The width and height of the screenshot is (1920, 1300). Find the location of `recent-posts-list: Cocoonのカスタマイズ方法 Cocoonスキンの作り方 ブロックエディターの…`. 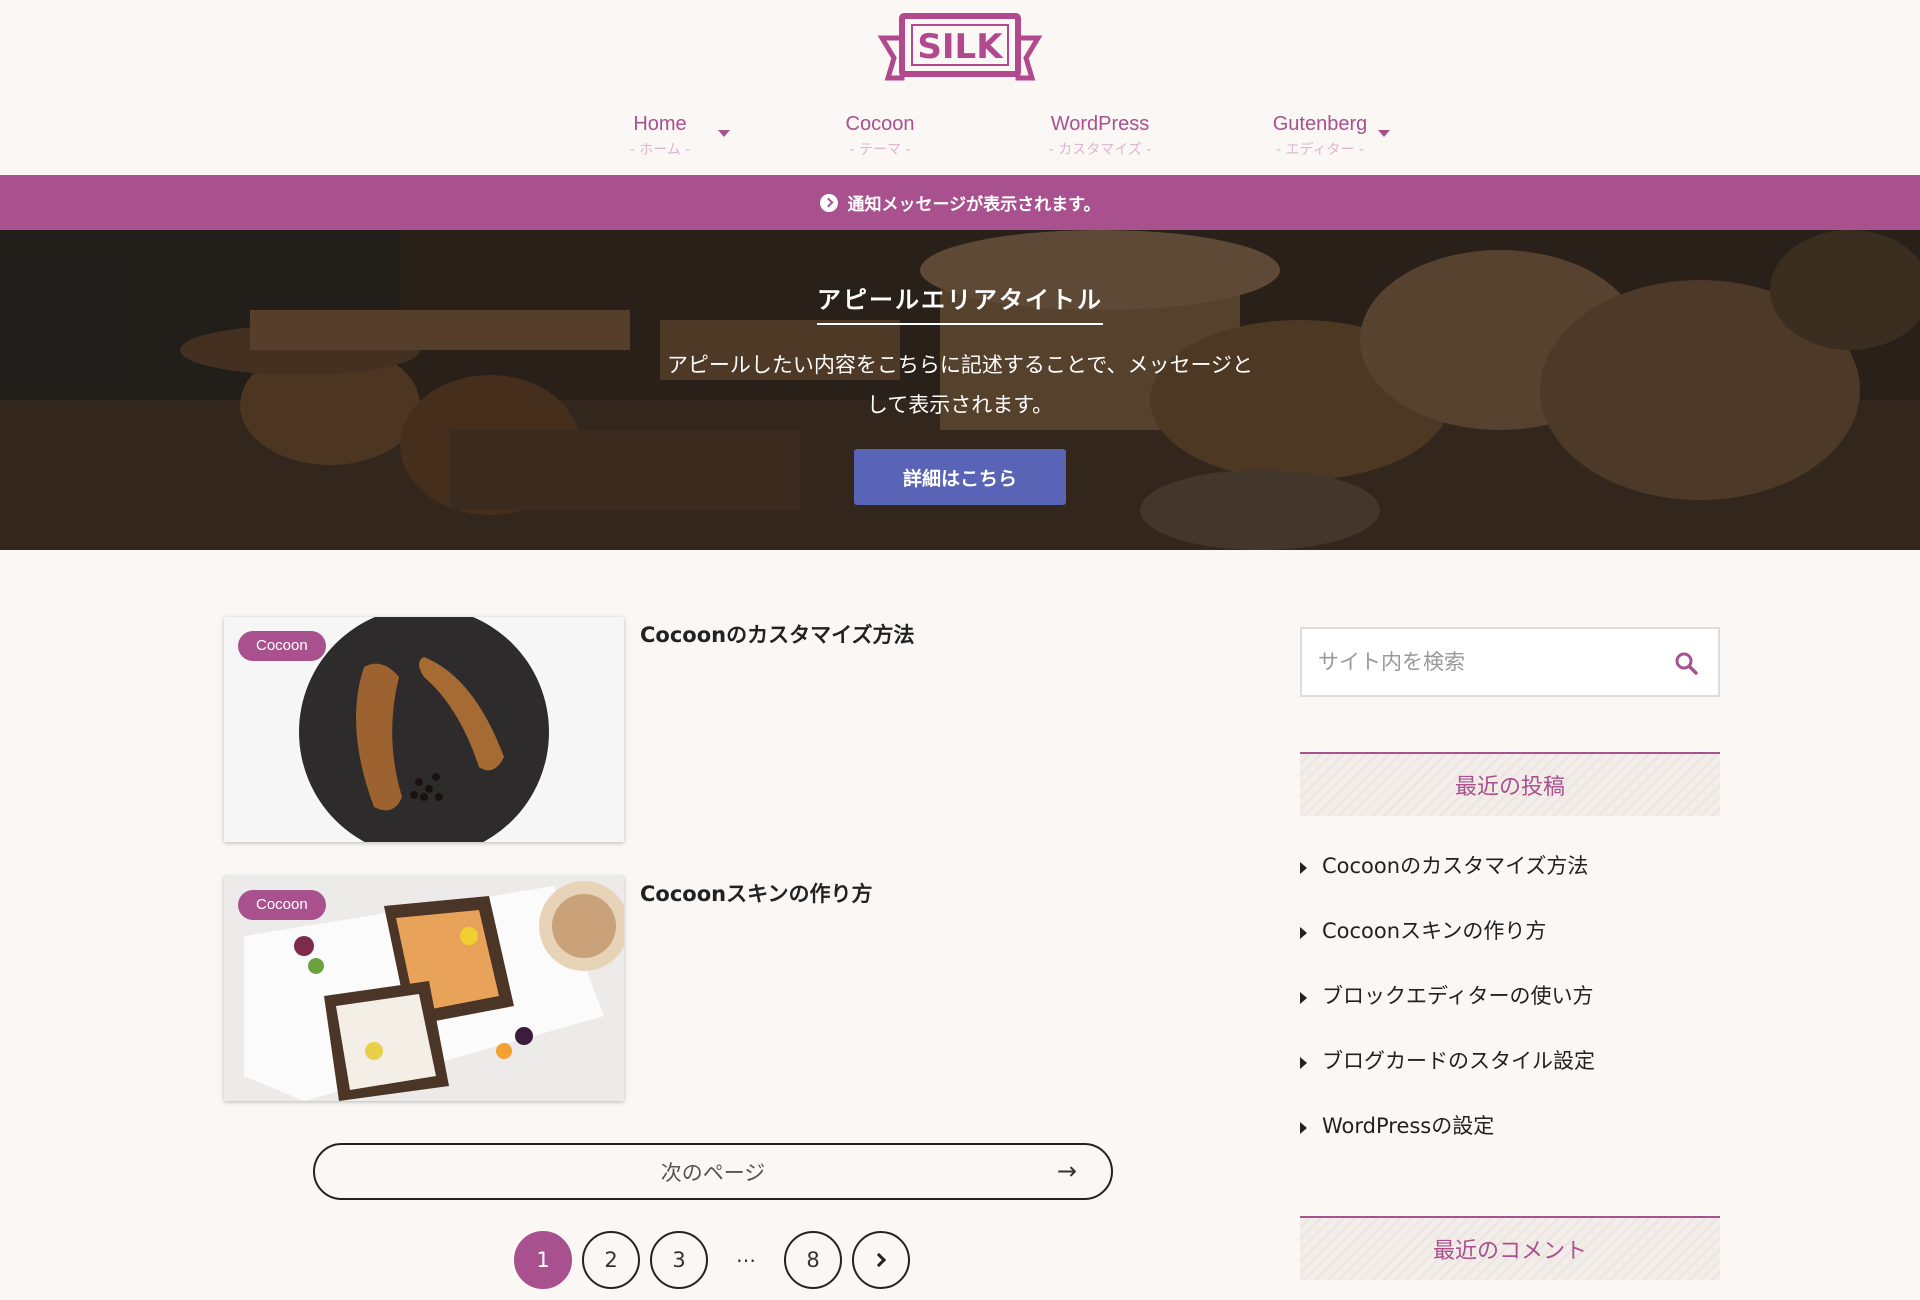

recent-posts-list: Cocoonのカスタマイズ方法 Cocoonスキンの作り方 ブロックエディターの… is located at coordinates (1510, 1008).